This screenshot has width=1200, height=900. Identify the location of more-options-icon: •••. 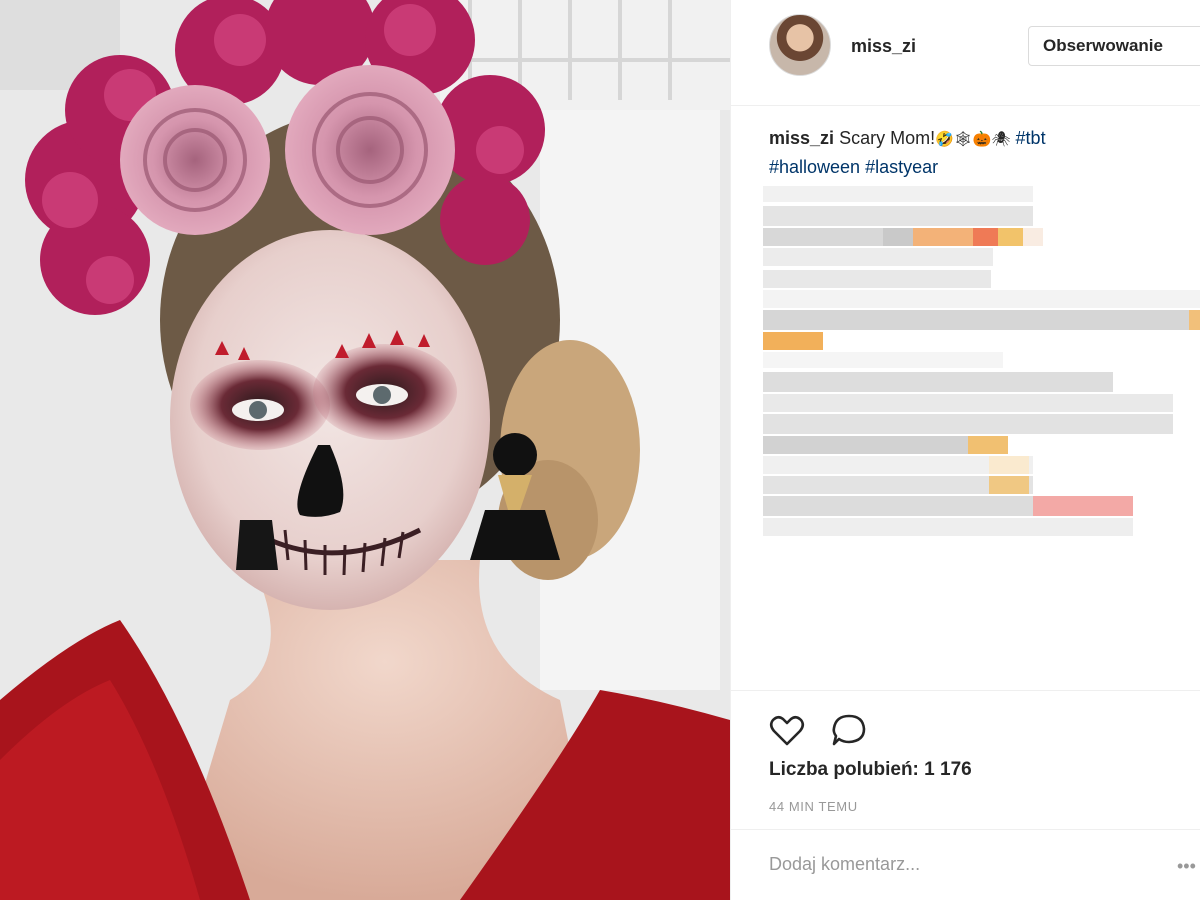
(1186, 866).